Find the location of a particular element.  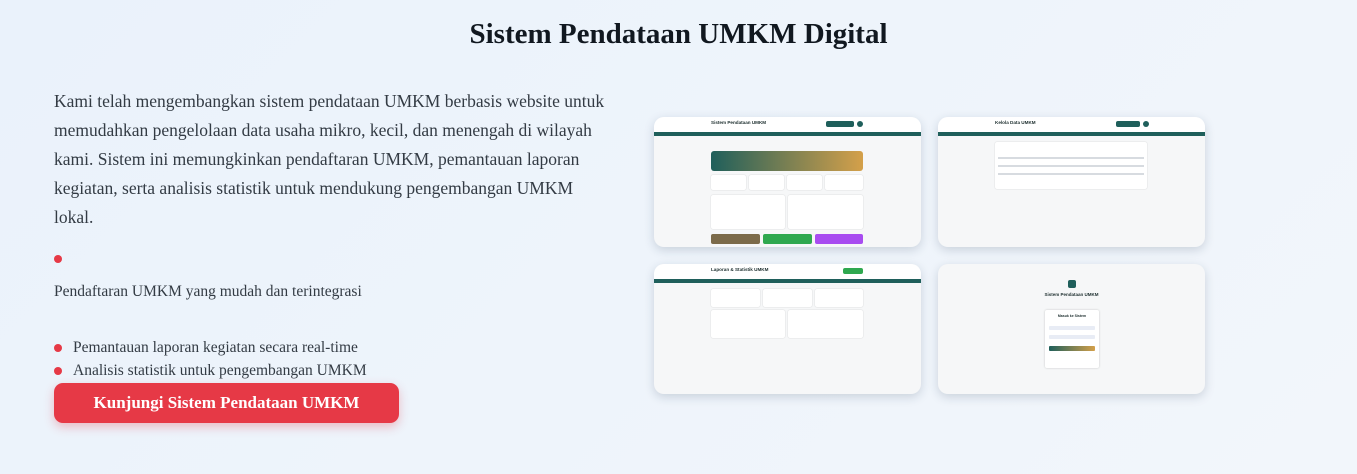

screenshot-title: Laporan & Statistik UMKM is located at coordinates (740, 269).